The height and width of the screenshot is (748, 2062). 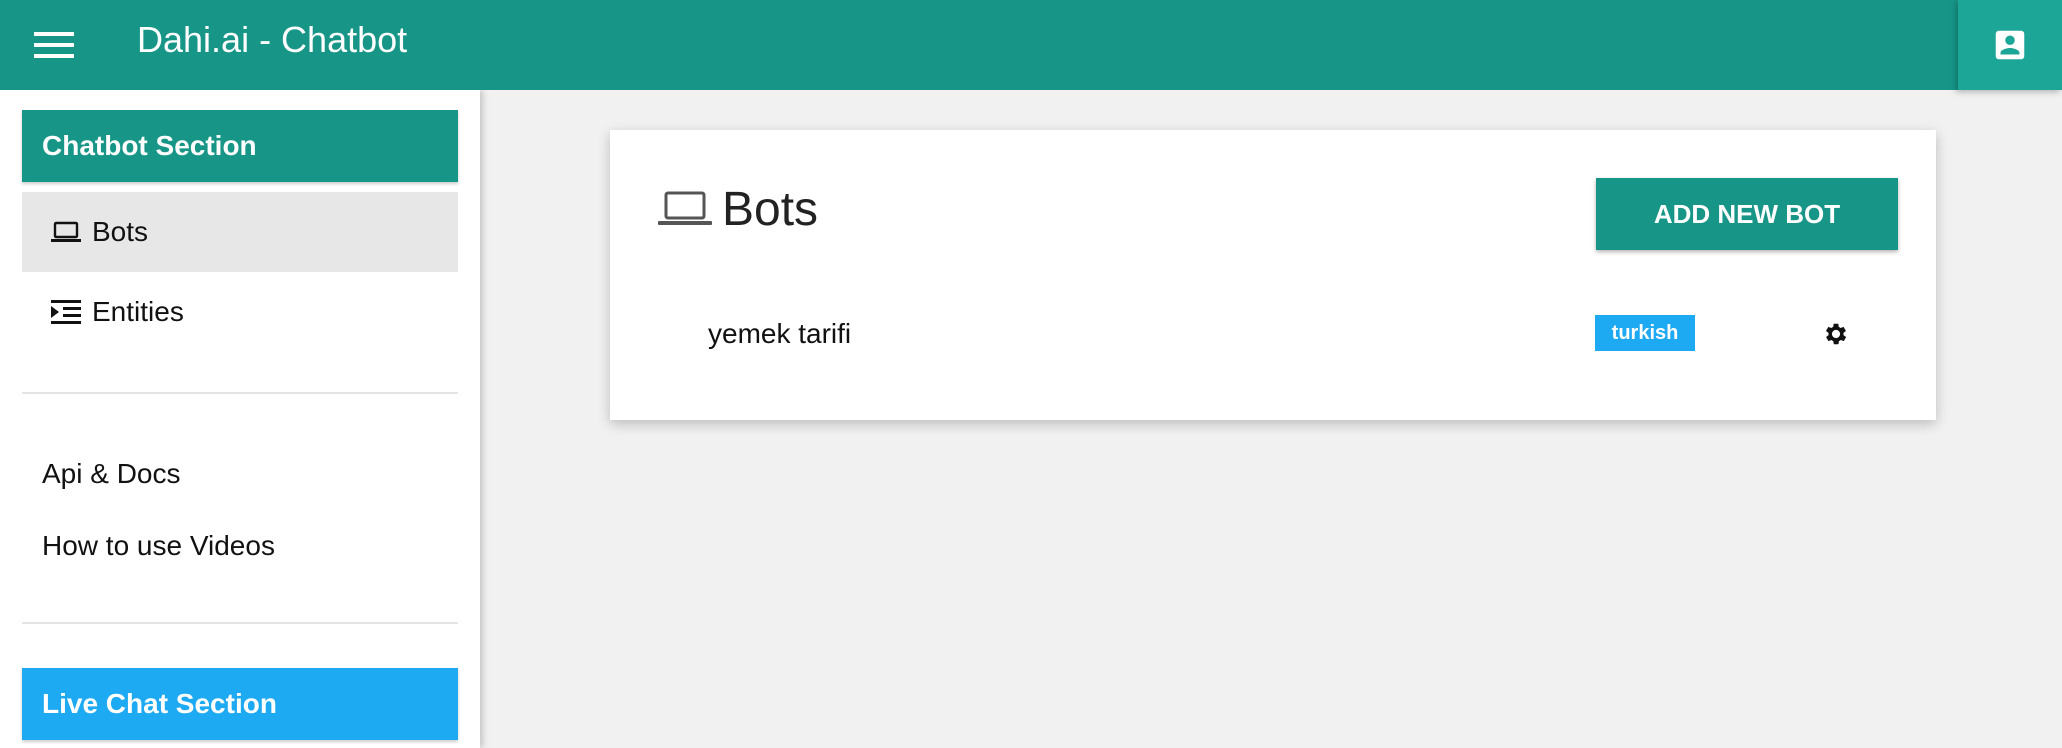 What do you see at coordinates (1273, 334) in the screenshot?
I see `list-item: yemek tarifi turkish` at bounding box center [1273, 334].